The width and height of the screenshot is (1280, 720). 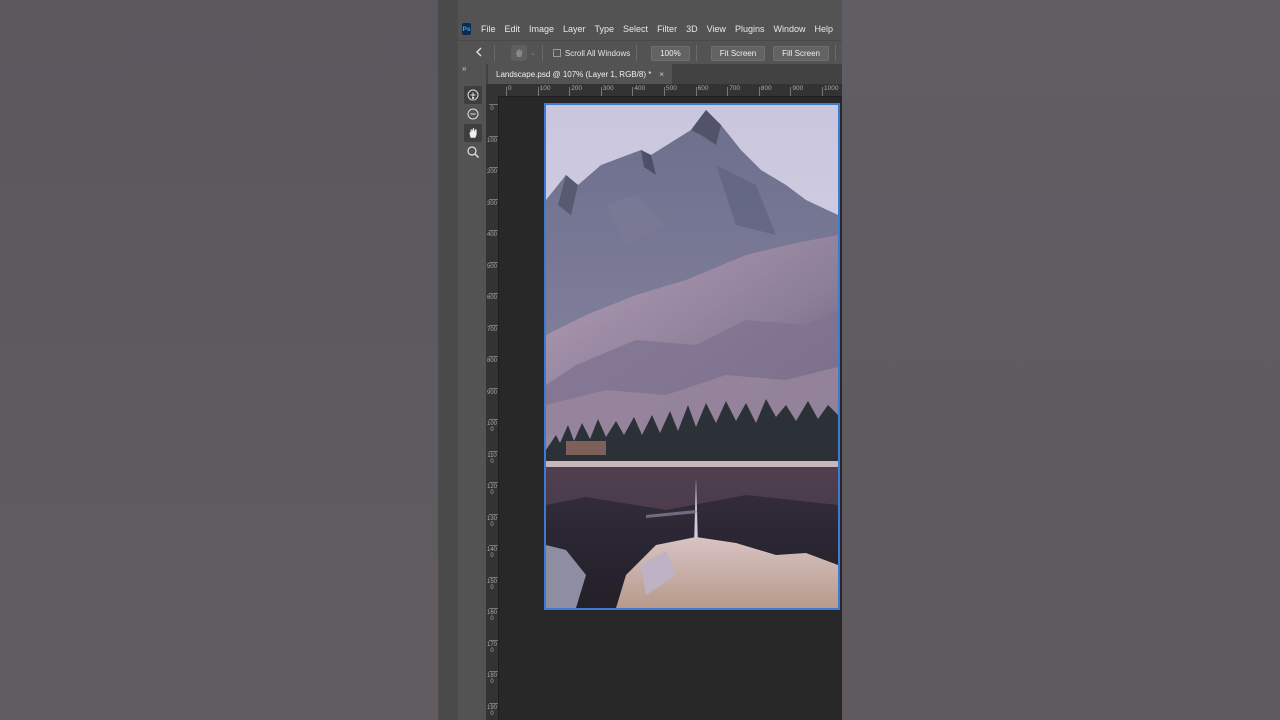 I want to click on ruler-v-label: 700, so click(x=492, y=329).